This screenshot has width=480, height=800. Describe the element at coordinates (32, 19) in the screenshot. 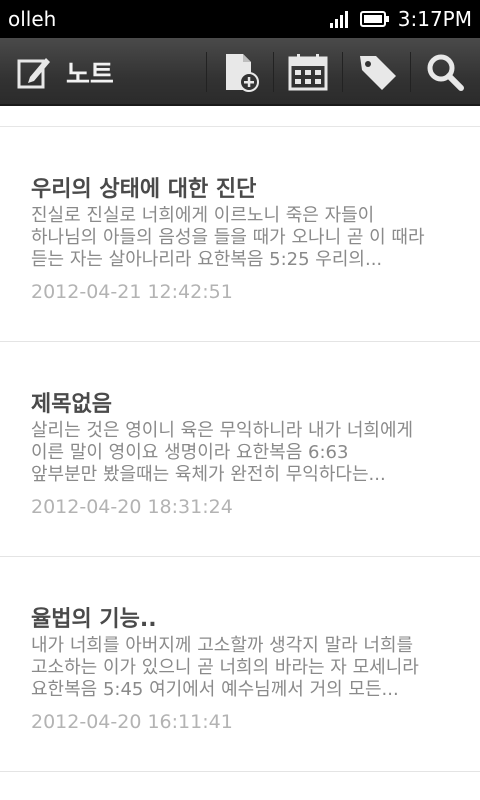

I see `carrier-label: olleh` at that location.